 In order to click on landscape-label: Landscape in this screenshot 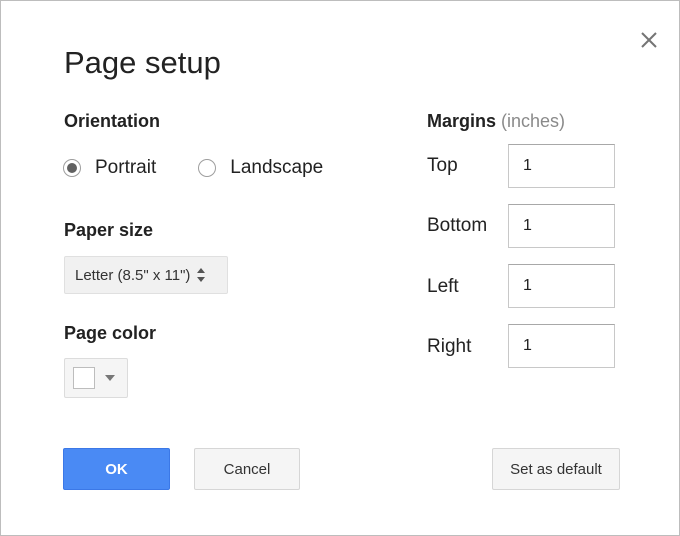, I will do `click(277, 167)`.